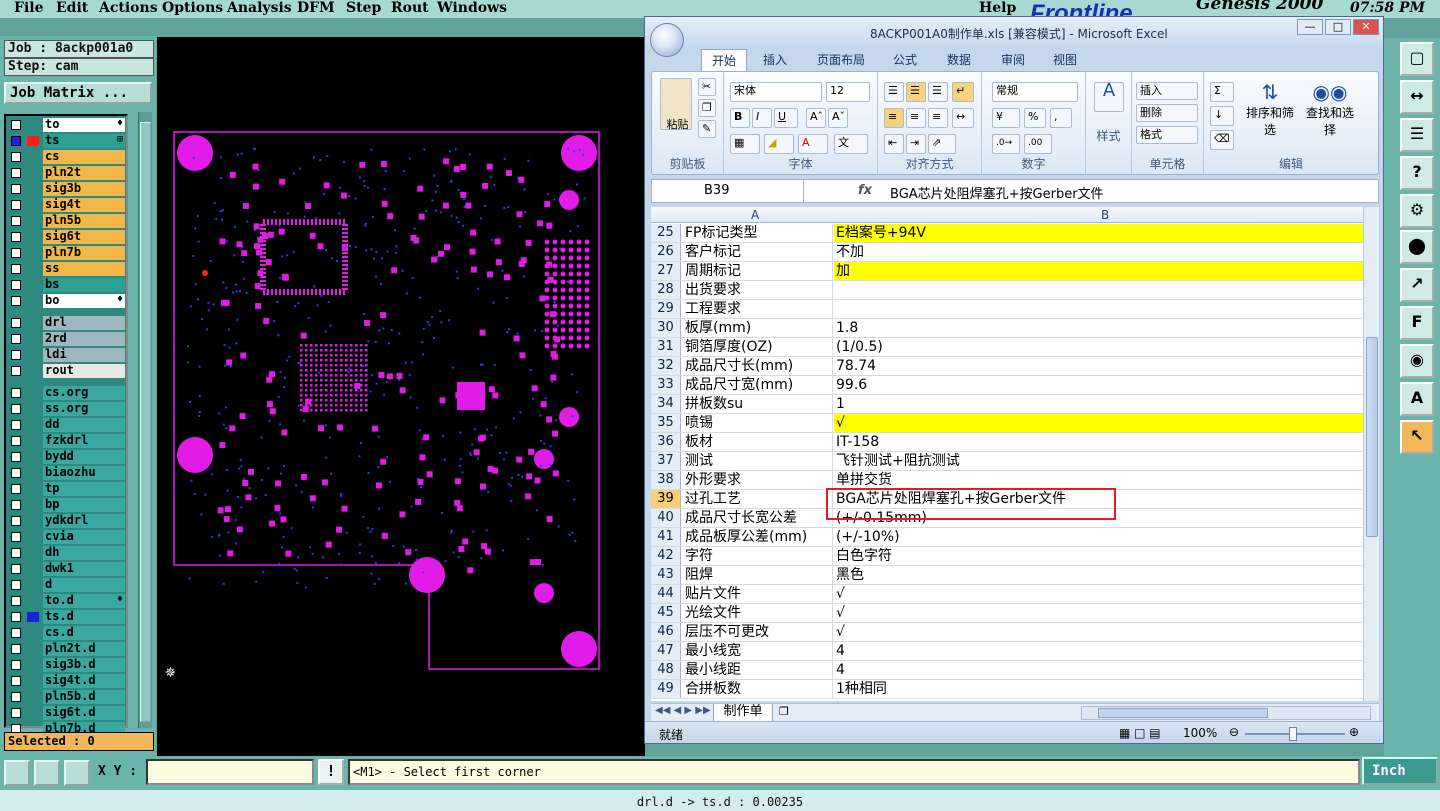 Image resolution: width=1440 pixels, height=811 pixels. I want to click on zoom-out-icon: ⊖, so click(1234, 732).